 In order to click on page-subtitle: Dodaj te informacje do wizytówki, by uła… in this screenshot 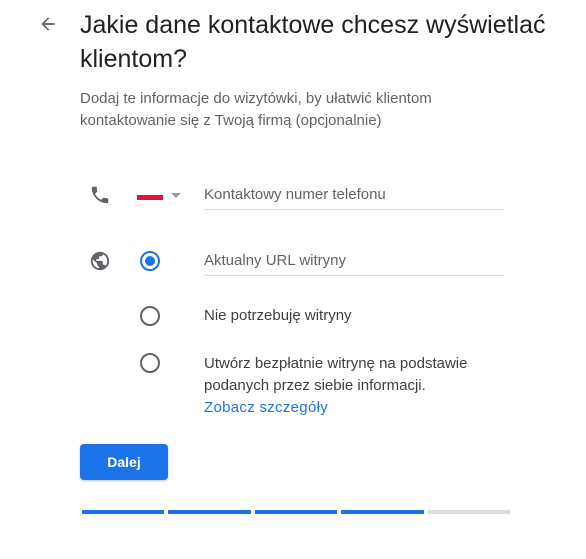, I will do `click(256, 109)`.